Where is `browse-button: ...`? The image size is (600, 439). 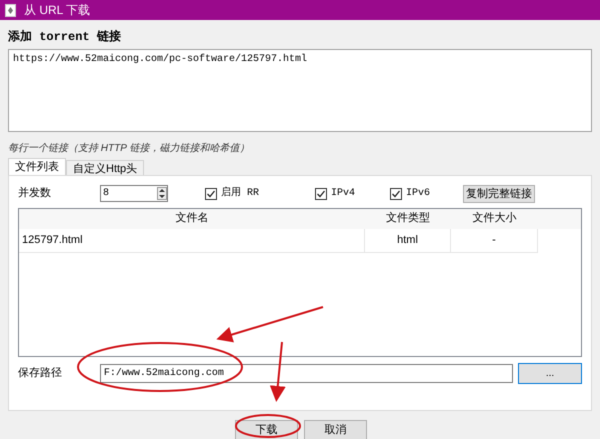 browse-button: ... is located at coordinates (550, 373).